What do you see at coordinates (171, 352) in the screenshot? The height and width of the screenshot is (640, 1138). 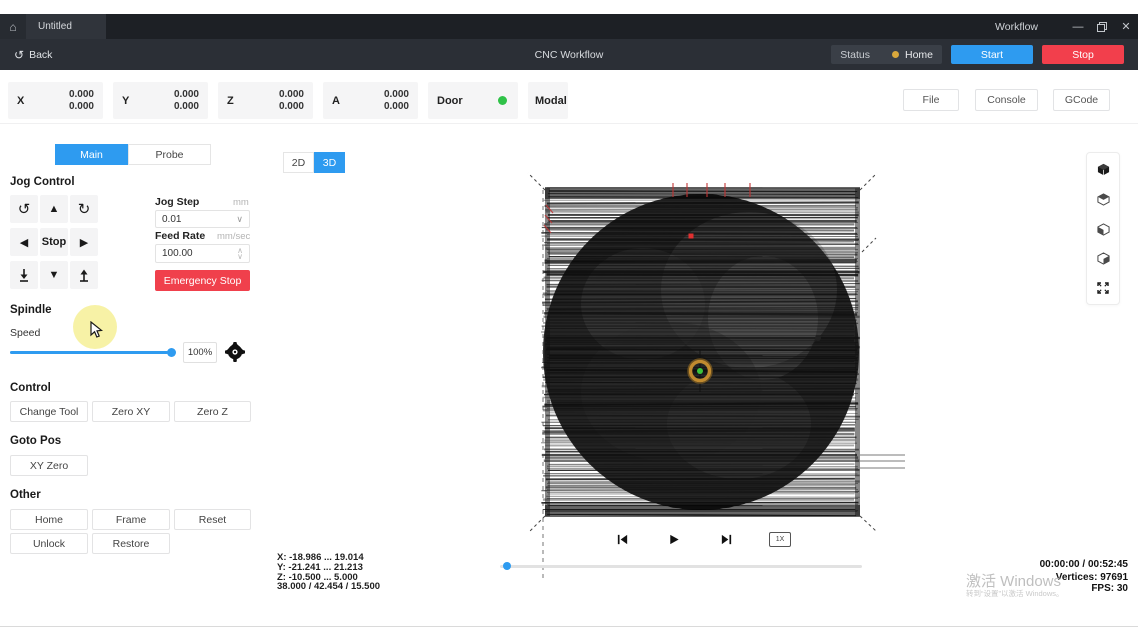 I see `speed-slider-handle` at bounding box center [171, 352].